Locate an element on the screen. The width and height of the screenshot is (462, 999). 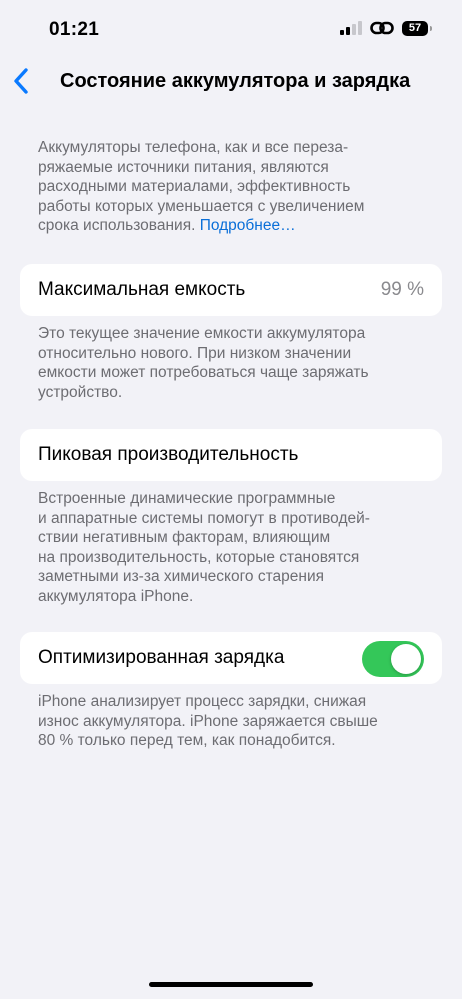
note-line: ствии негативным факторам, влияющим is located at coordinates (184, 537).